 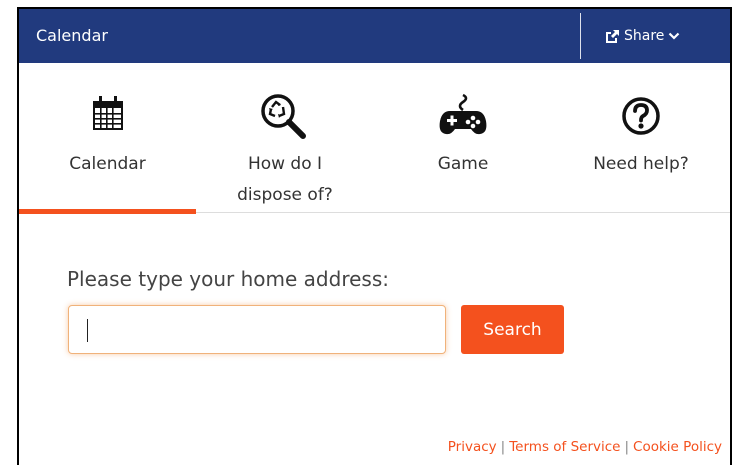 What do you see at coordinates (107, 139) in the screenshot?
I see `tab-calendar: Calendar` at bounding box center [107, 139].